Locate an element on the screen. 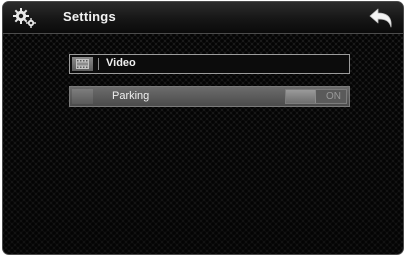 The width and height of the screenshot is (406, 257). video-settings-item: Video is located at coordinates (209, 64).